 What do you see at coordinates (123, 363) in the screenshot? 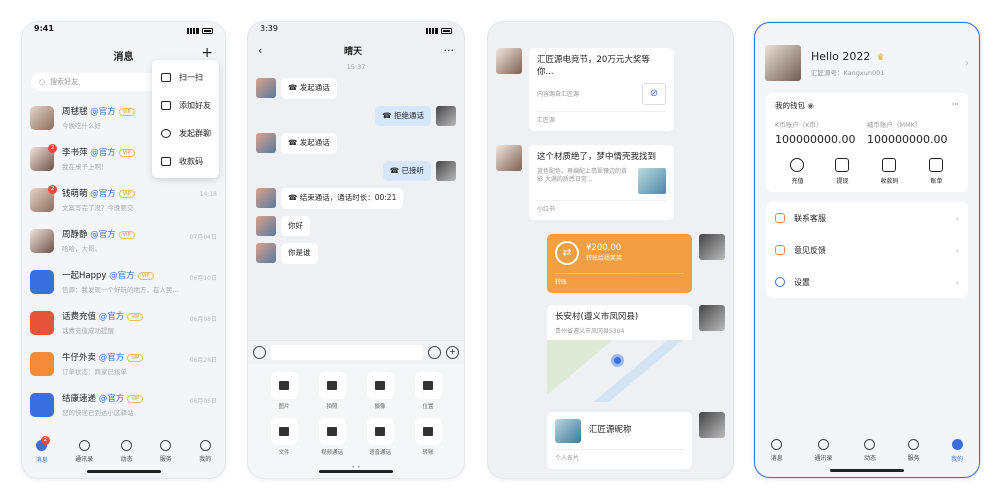
I see `conversation-item: 牛仔外卖 @官方 VIP 订单状态：商家已接单 06月28日` at bounding box center [123, 363].